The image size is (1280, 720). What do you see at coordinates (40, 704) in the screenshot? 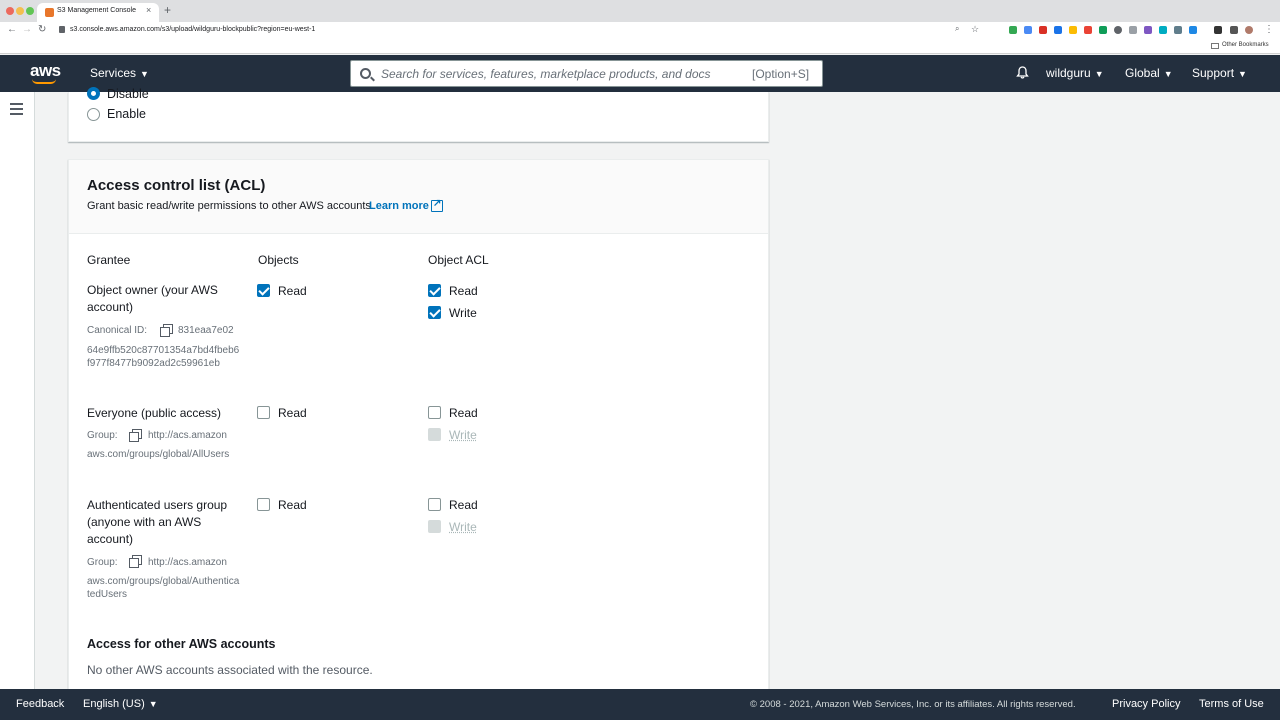
I see `feedback-link: Feedback` at bounding box center [40, 704].